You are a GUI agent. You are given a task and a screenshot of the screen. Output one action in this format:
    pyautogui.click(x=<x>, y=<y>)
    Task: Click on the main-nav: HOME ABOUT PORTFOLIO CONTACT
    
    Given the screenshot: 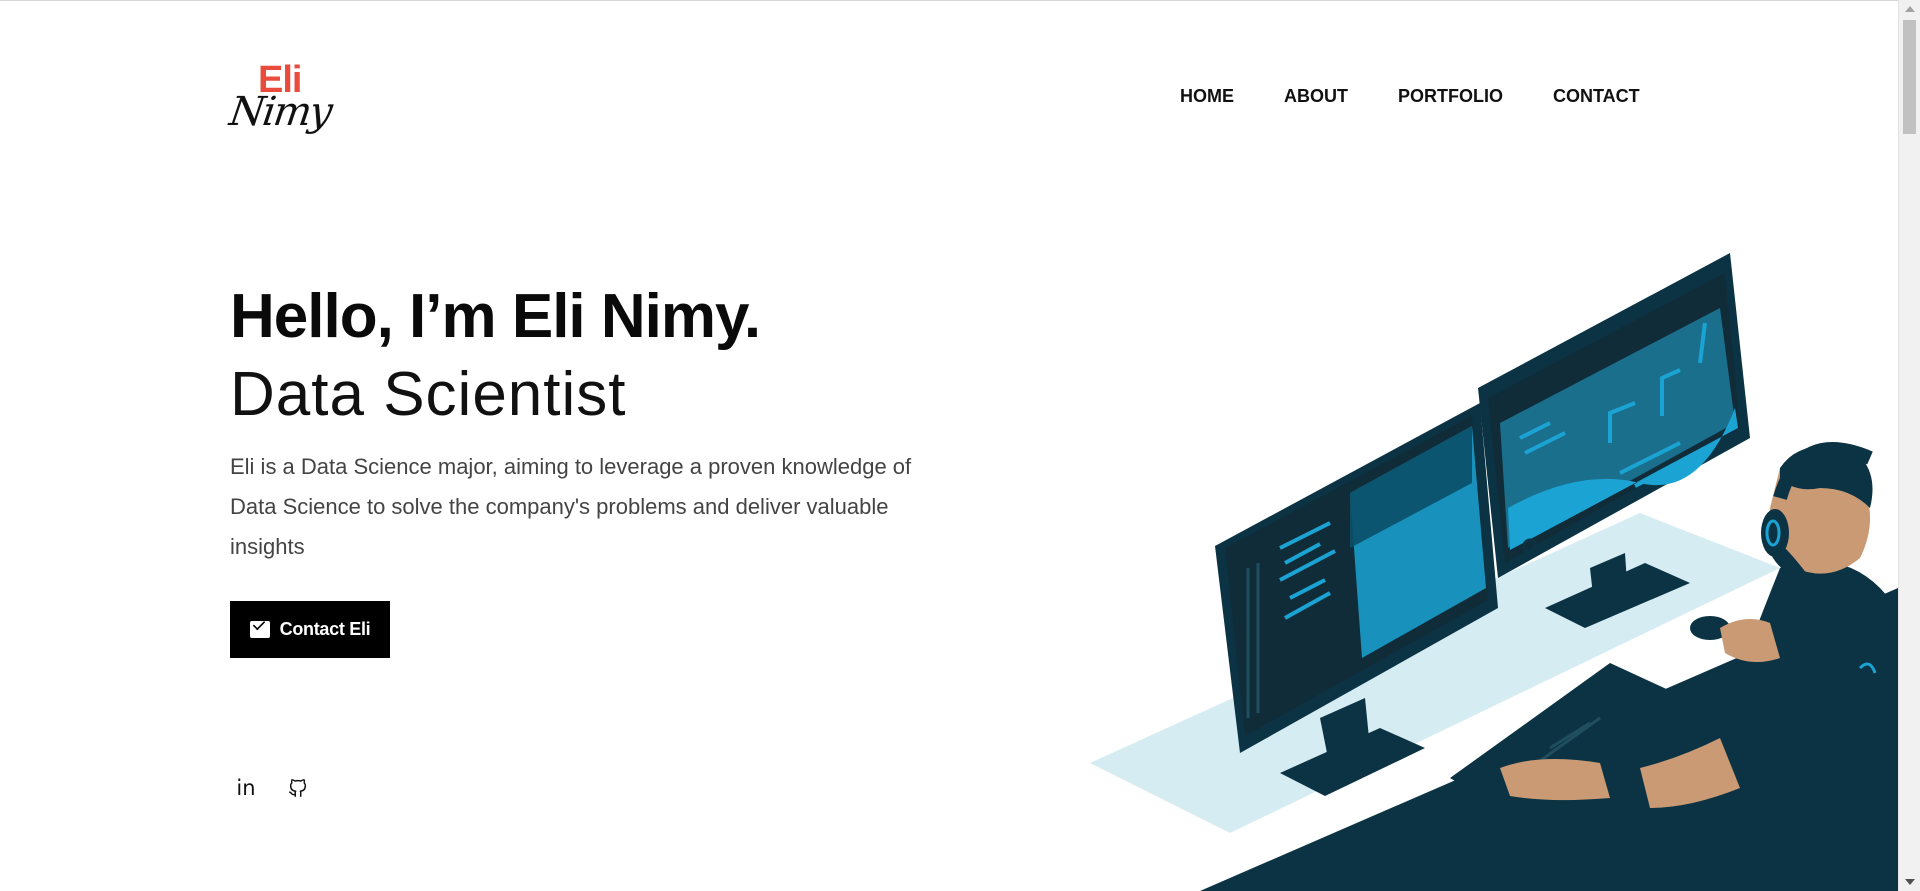 What is the action you would take?
    pyautogui.click(x=1410, y=96)
    